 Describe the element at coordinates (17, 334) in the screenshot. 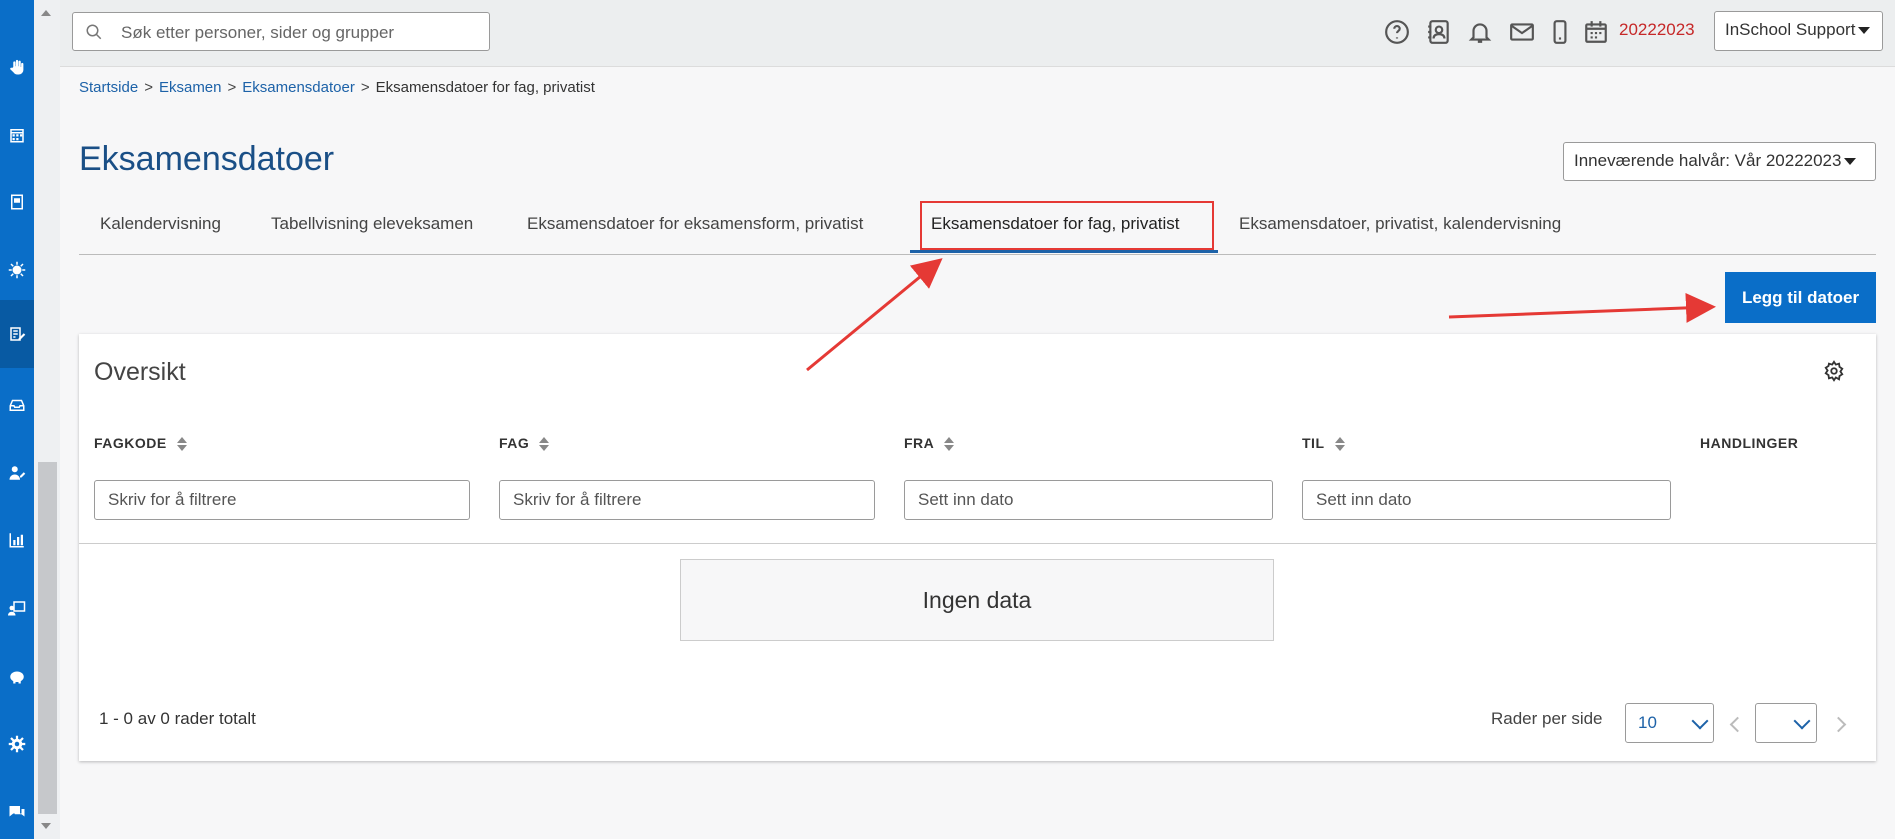

I see `exam-edit-icon` at that location.